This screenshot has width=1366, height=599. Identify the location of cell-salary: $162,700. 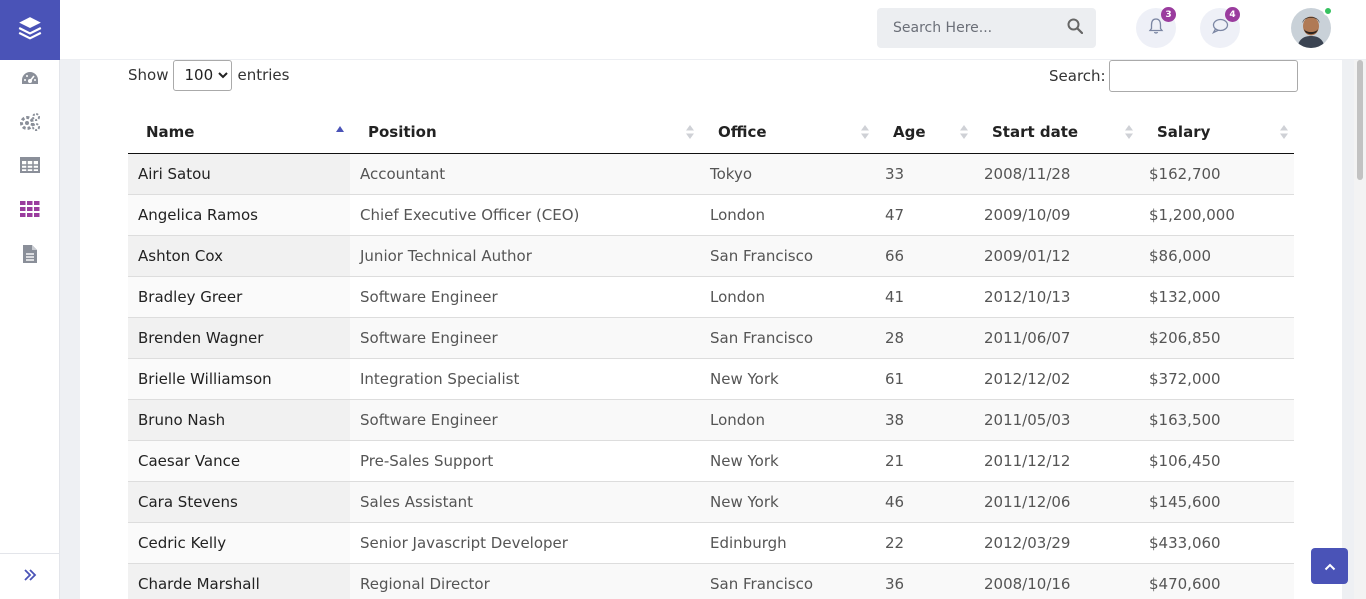
(1216, 173).